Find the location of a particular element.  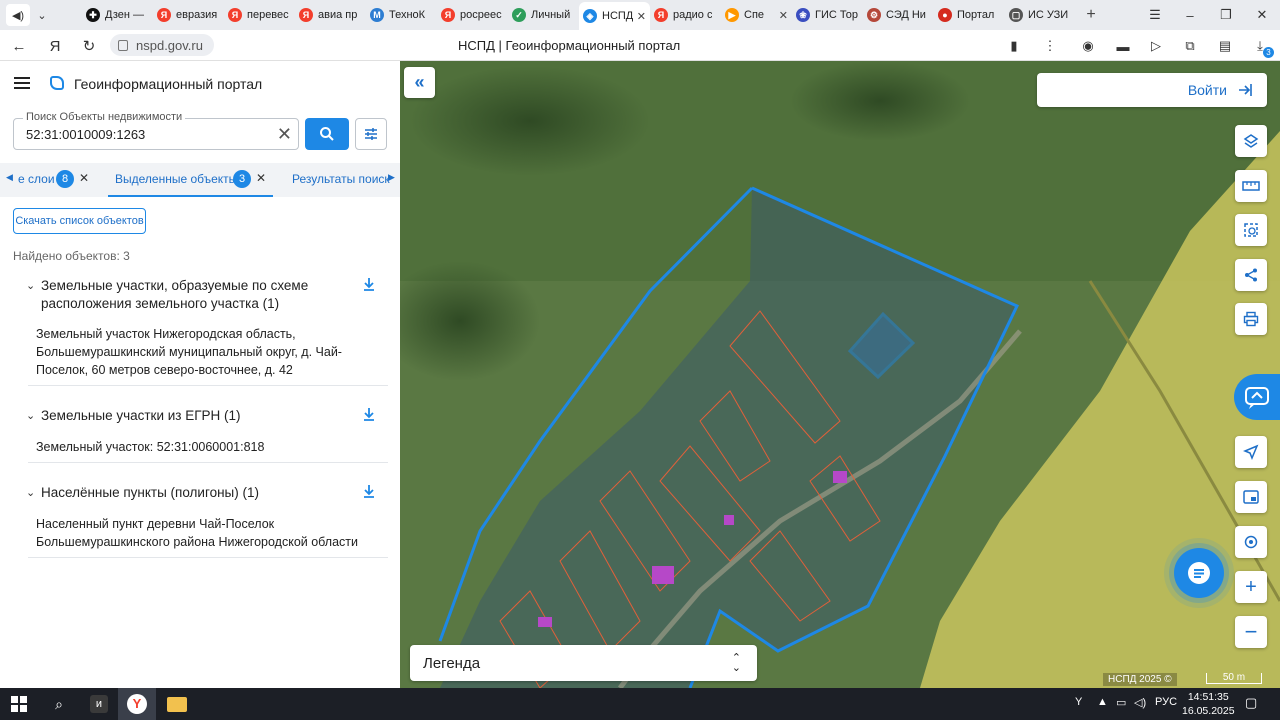

navigate-button is located at coordinates (1251, 452).